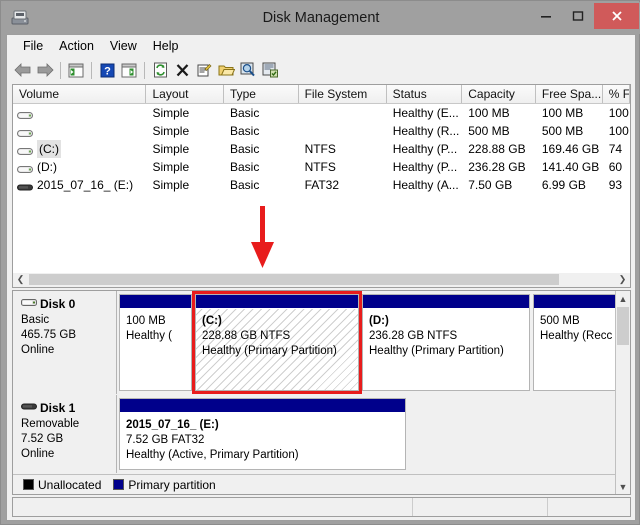 This screenshot has width=640, height=525. I want to click on show-hide-console-tree-icon, so click(129, 70).